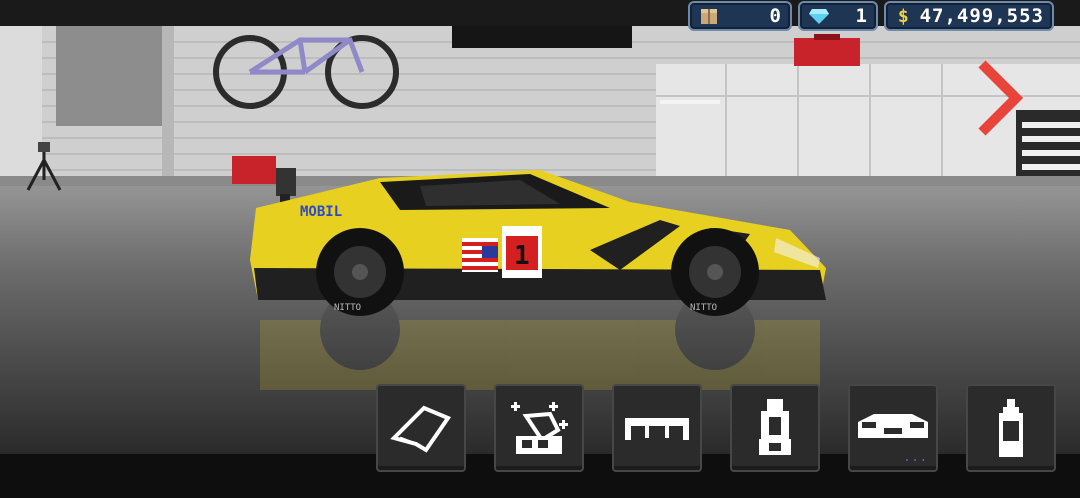  I want to click on seat-icon, so click(775, 427).